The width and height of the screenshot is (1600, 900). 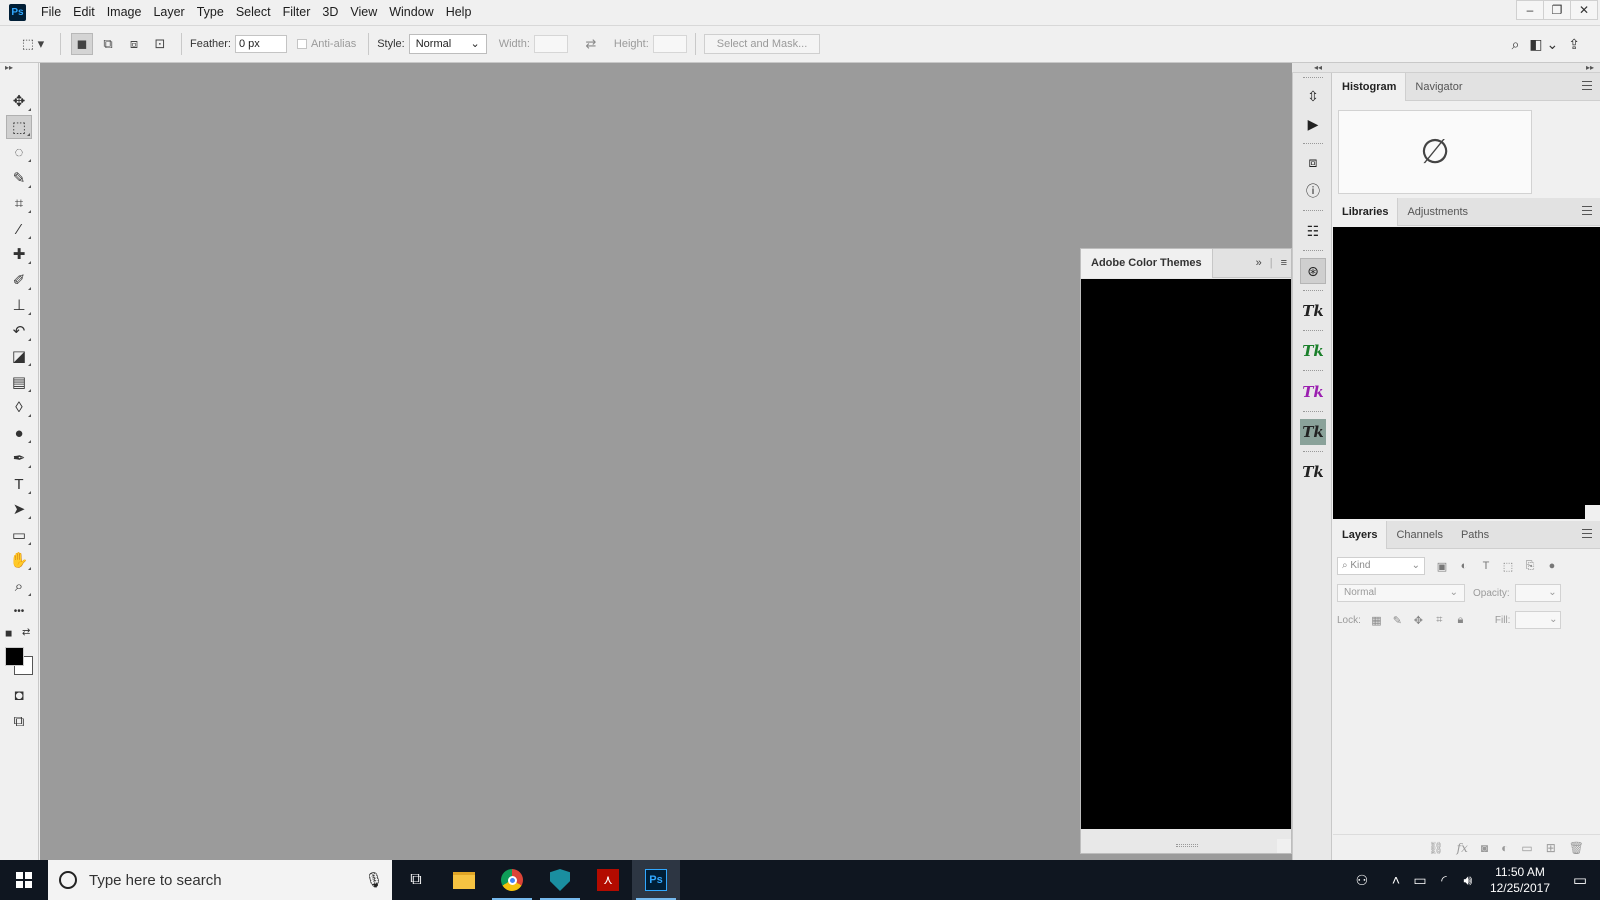 I want to click on tk-panel-4-icon: Tk, so click(x=1313, y=432).